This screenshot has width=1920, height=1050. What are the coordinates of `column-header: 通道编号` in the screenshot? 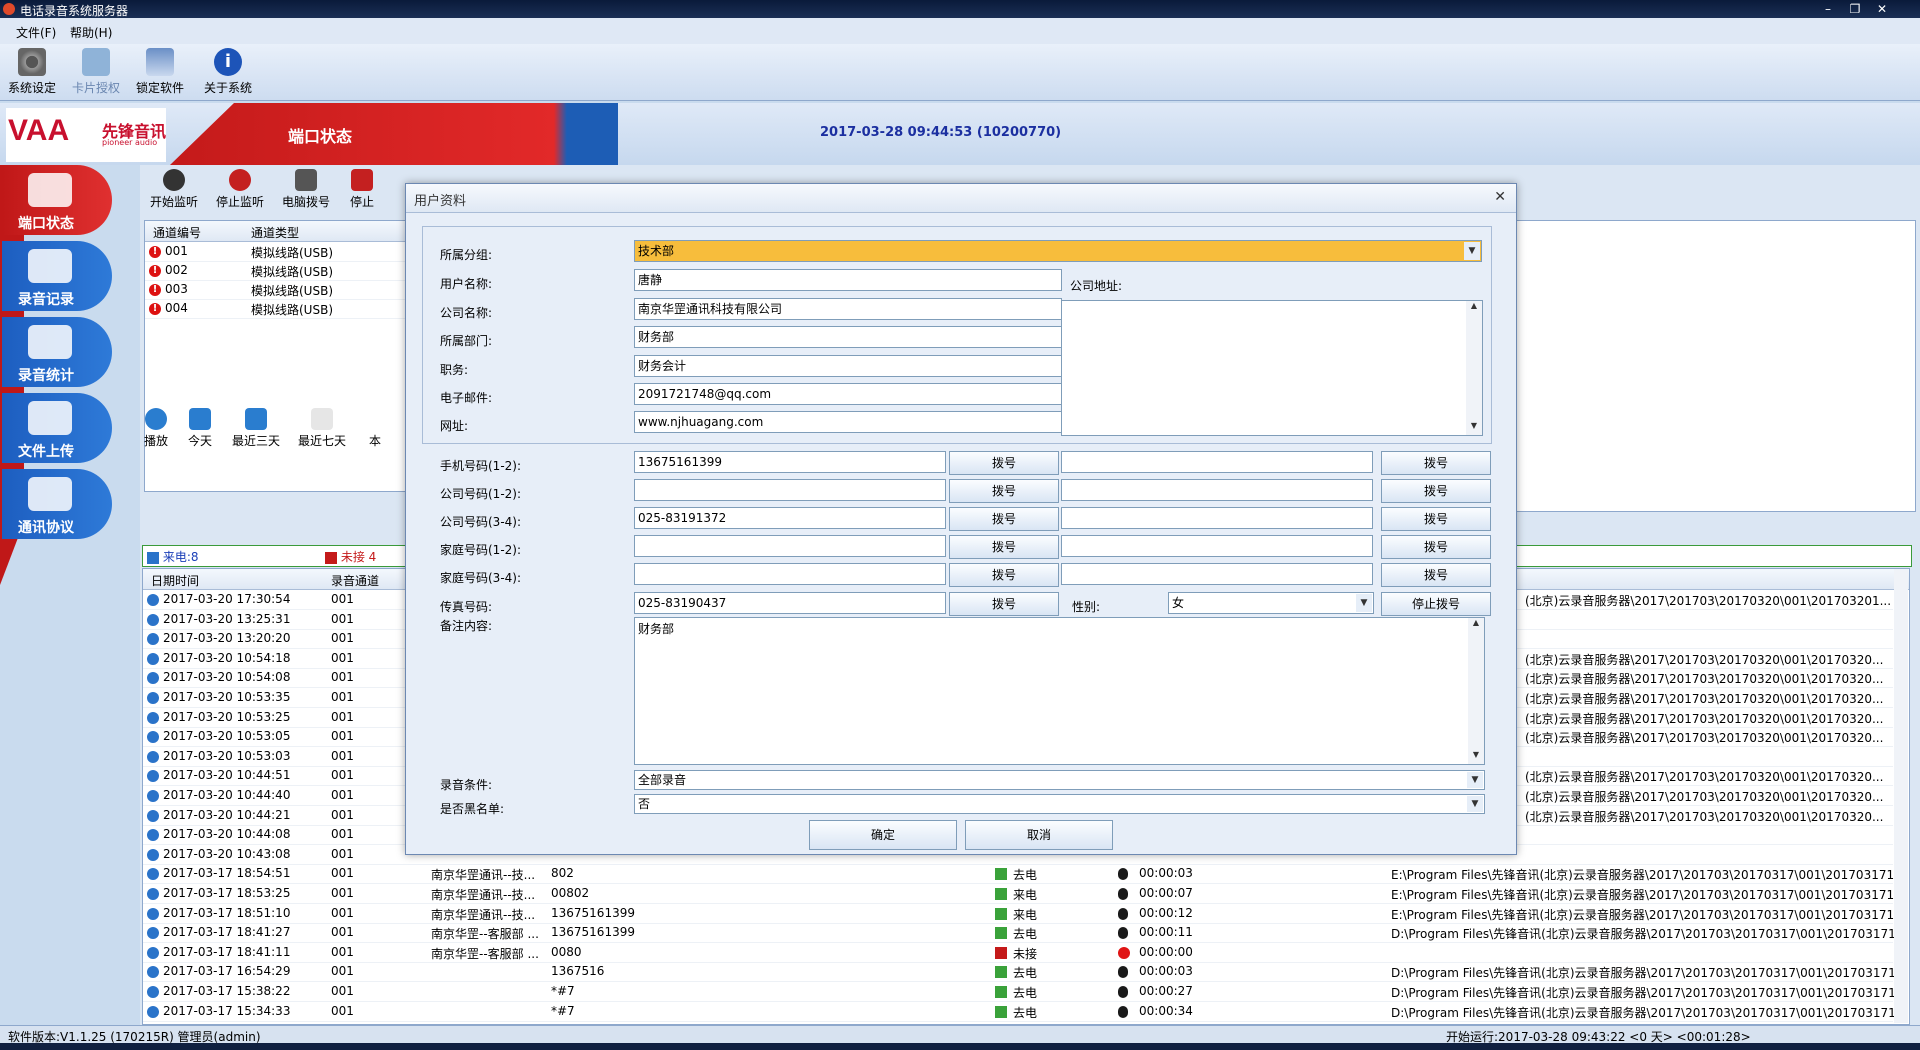 It's located at (177, 233).